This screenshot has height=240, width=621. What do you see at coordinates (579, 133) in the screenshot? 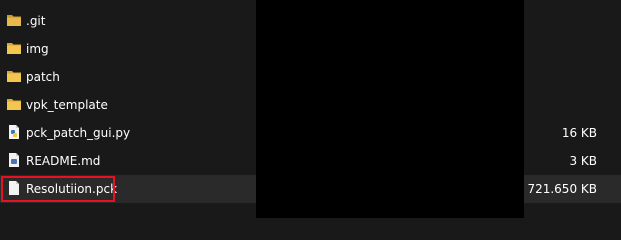
I see `file-size: 16 KB` at bounding box center [579, 133].